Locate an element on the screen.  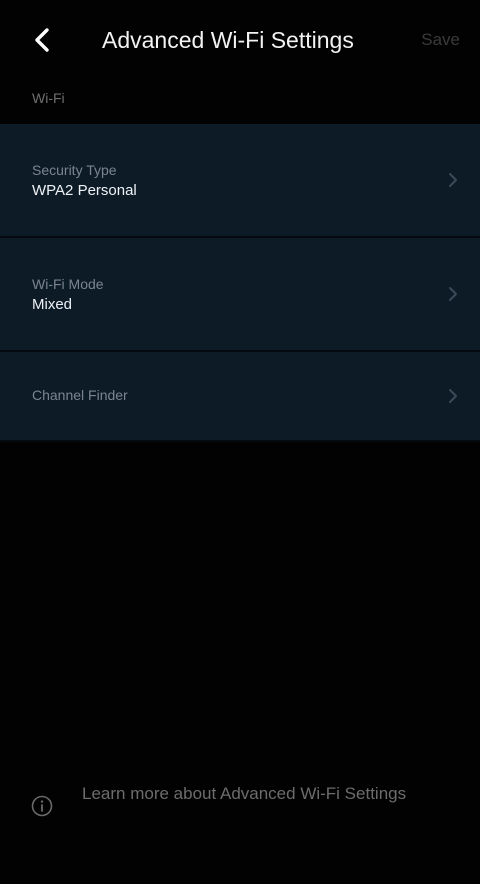
header: Advanced Wi-Fi Settings Save is located at coordinates (240, 42).